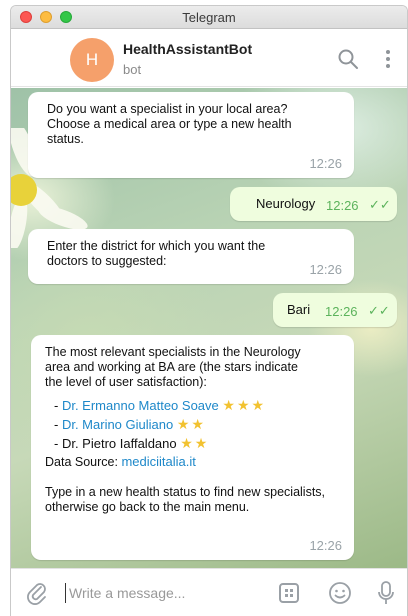  I want to click on specialist-name: Dr. Pietro Iaffaldano, so click(119, 443).